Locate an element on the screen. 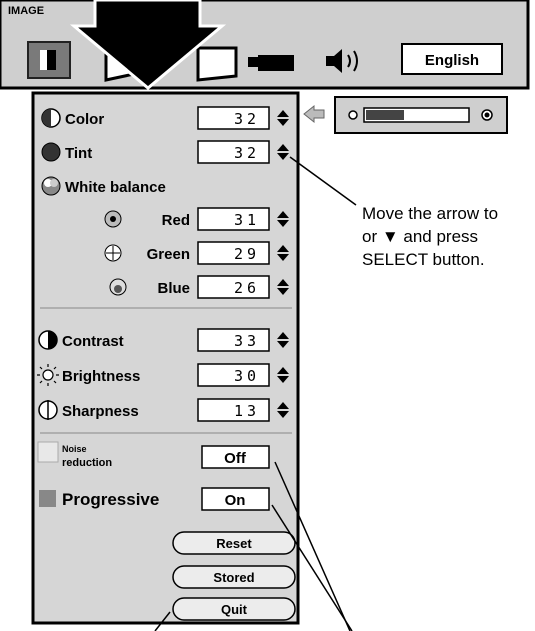 This screenshot has height=631, width=535. noise-label-line2: reduction is located at coordinates (87, 463).